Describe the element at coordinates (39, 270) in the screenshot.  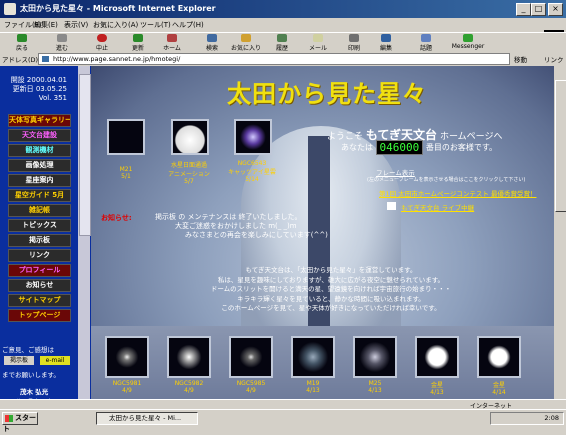
I see `sidebar-item: プロフィール` at that location.